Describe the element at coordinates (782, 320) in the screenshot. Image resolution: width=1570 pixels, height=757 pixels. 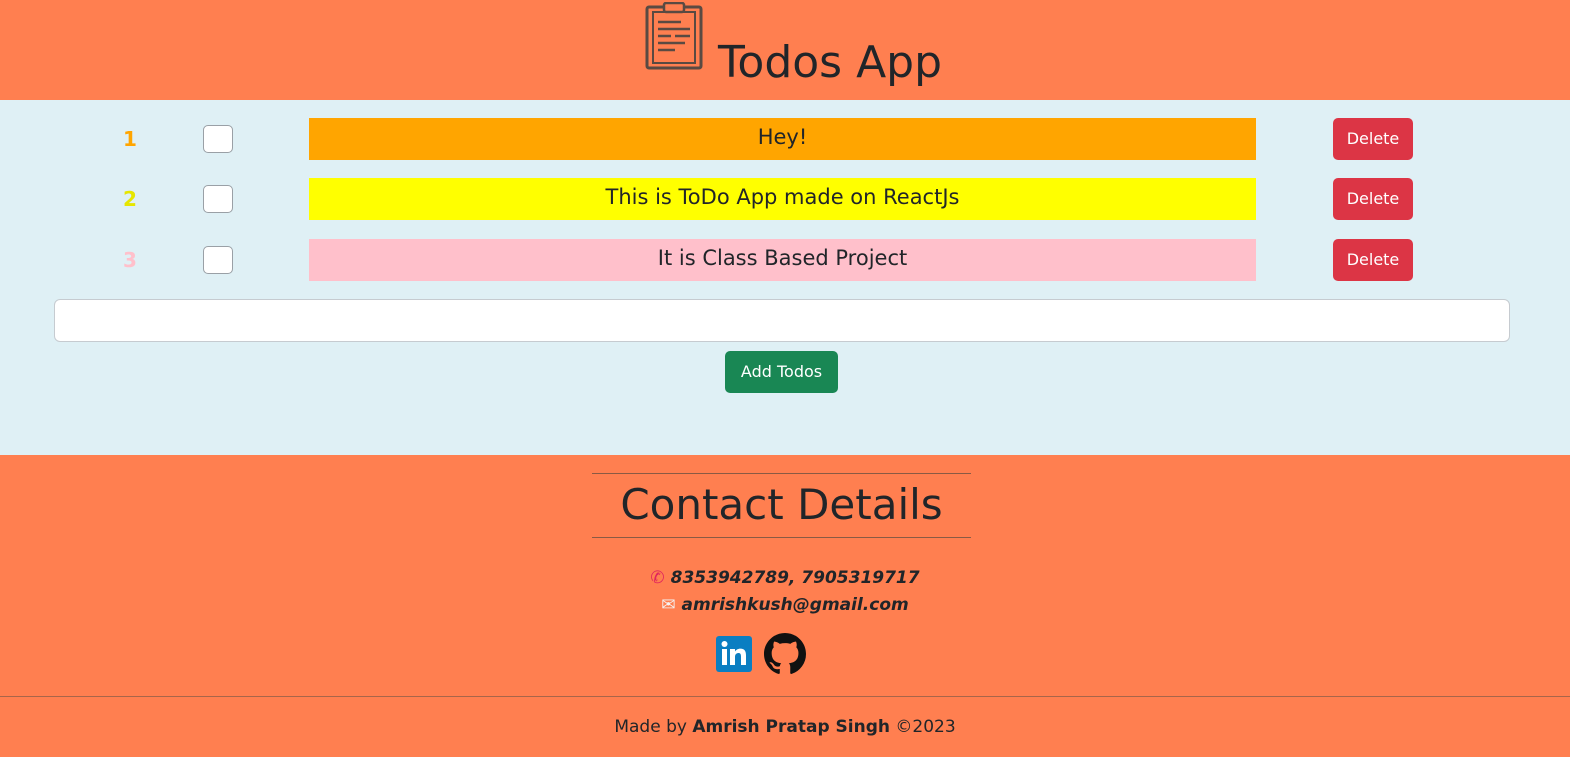
I see `new-todo-input` at that location.